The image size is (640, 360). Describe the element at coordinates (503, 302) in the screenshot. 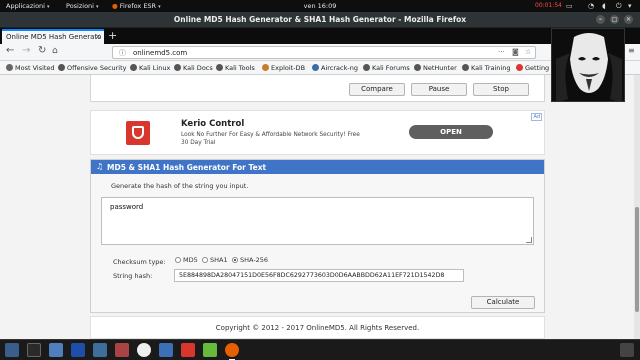

I see `calculate-button: Calculate` at that location.